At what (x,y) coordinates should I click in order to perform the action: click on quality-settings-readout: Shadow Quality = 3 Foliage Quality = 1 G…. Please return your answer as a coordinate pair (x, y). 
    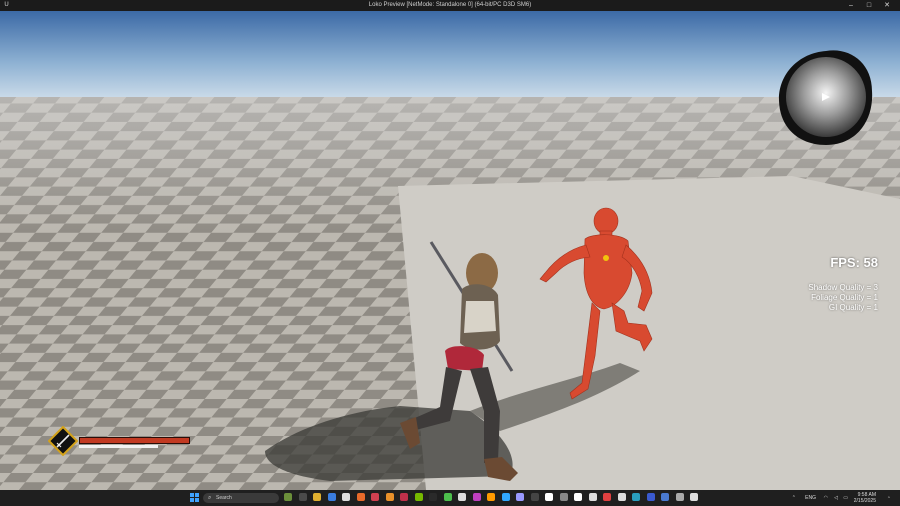
    Looking at the image, I should click on (843, 298).